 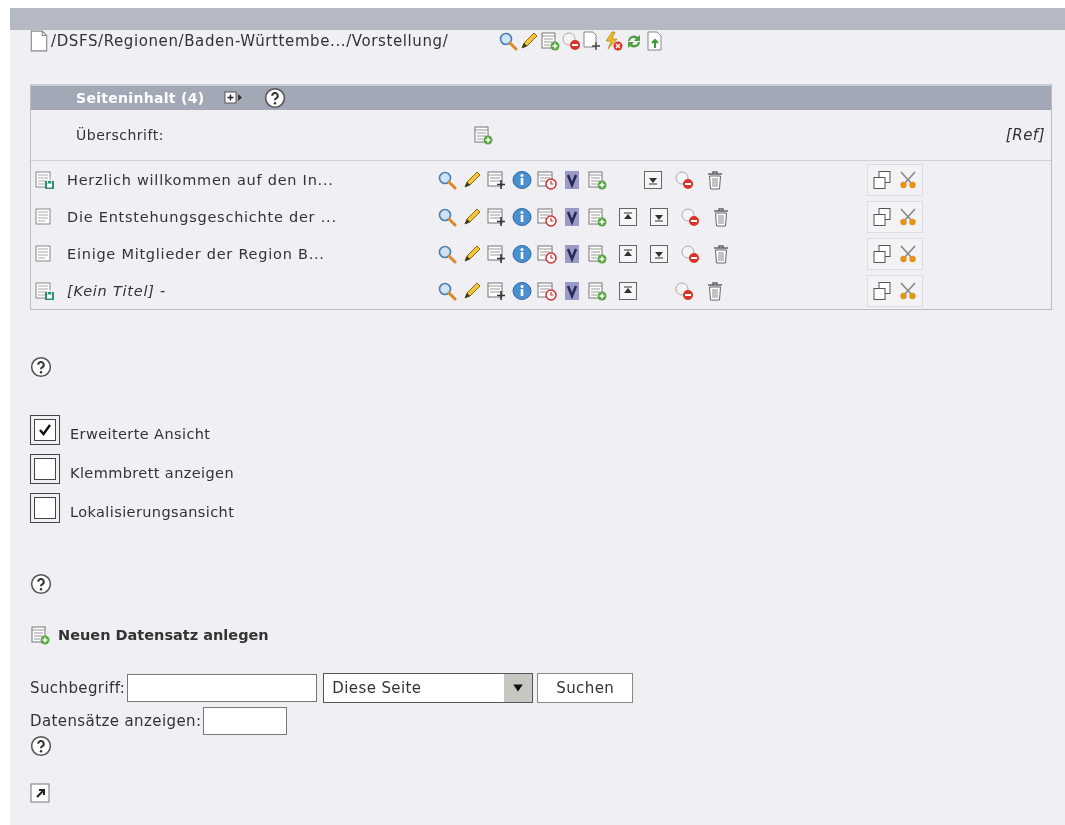 I want to click on expand-icon, so click(x=234, y=98).